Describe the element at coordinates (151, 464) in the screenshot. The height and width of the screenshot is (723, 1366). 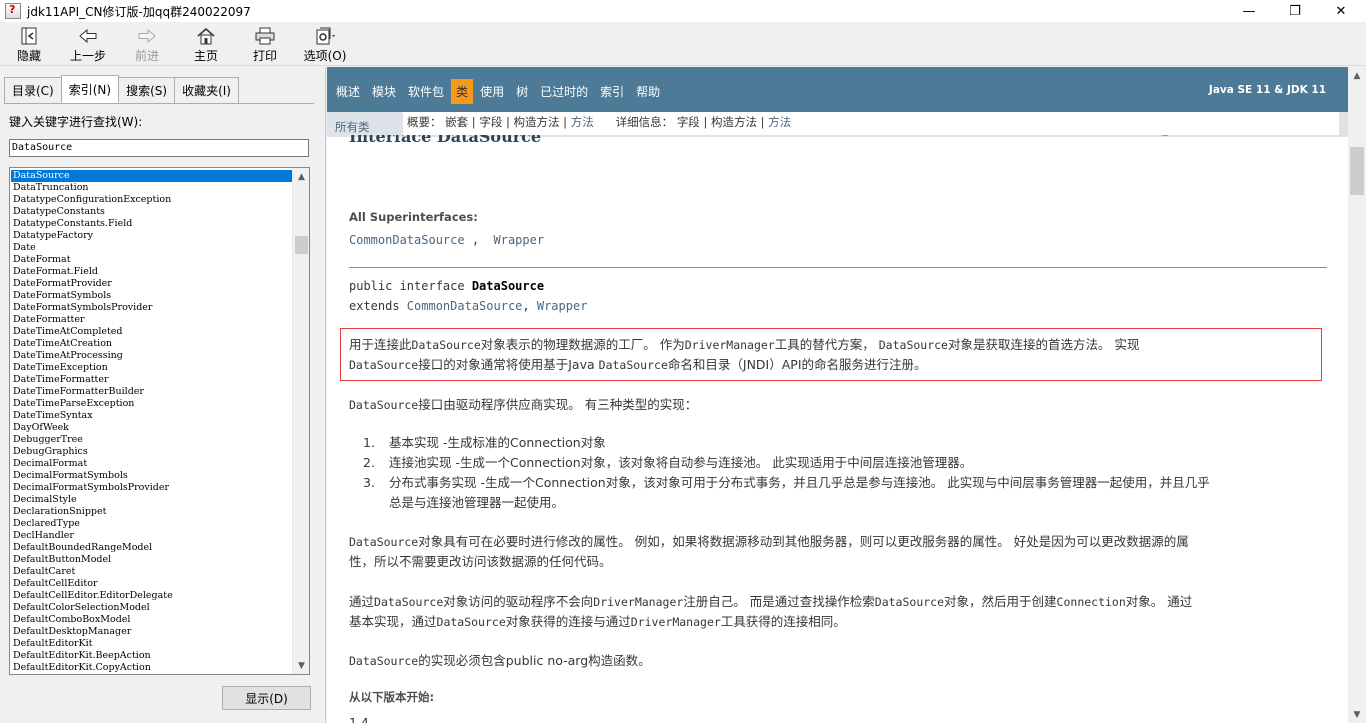
I see `index-item: DecimalFormat` at that location.